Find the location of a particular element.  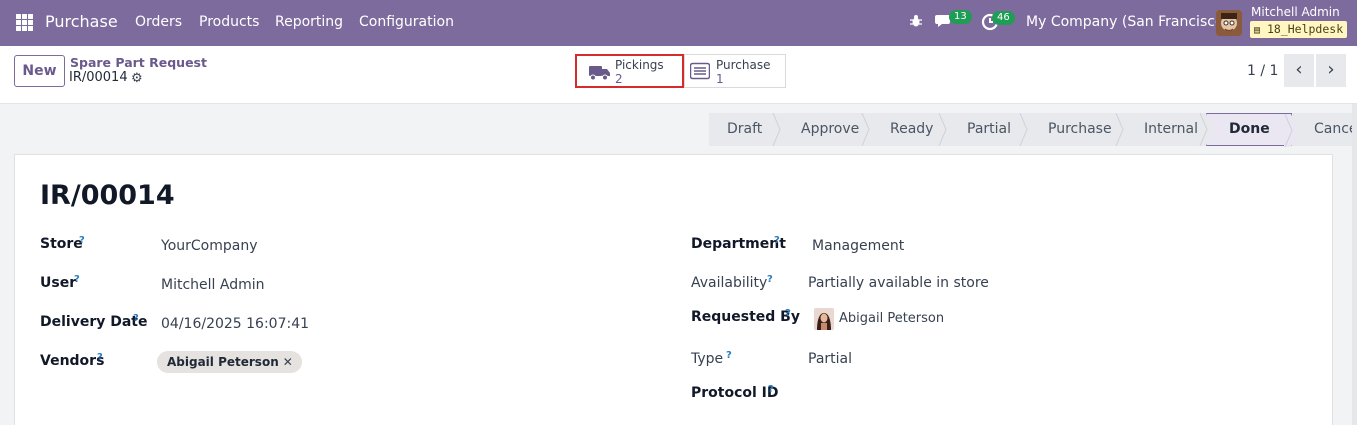

company-switcher: My Company (San Francisco) is located at coordinates (1127, 22).